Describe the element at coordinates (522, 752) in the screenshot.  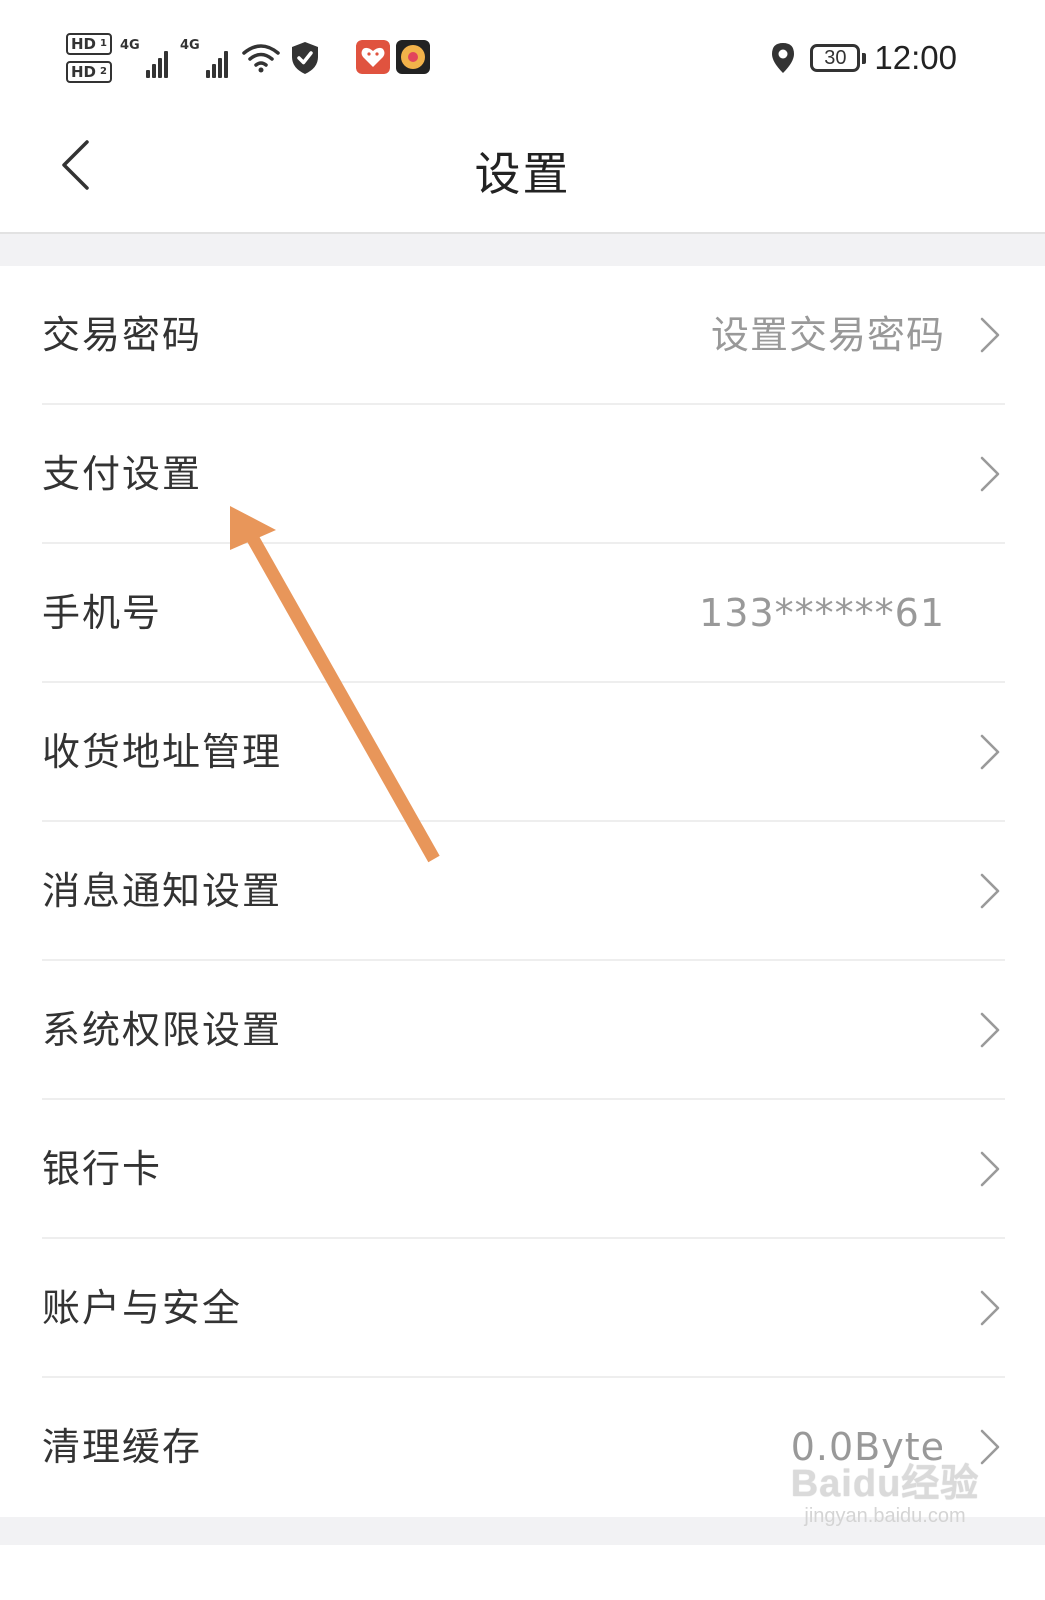
I see `settings-row: 收货地址管理` at that location.